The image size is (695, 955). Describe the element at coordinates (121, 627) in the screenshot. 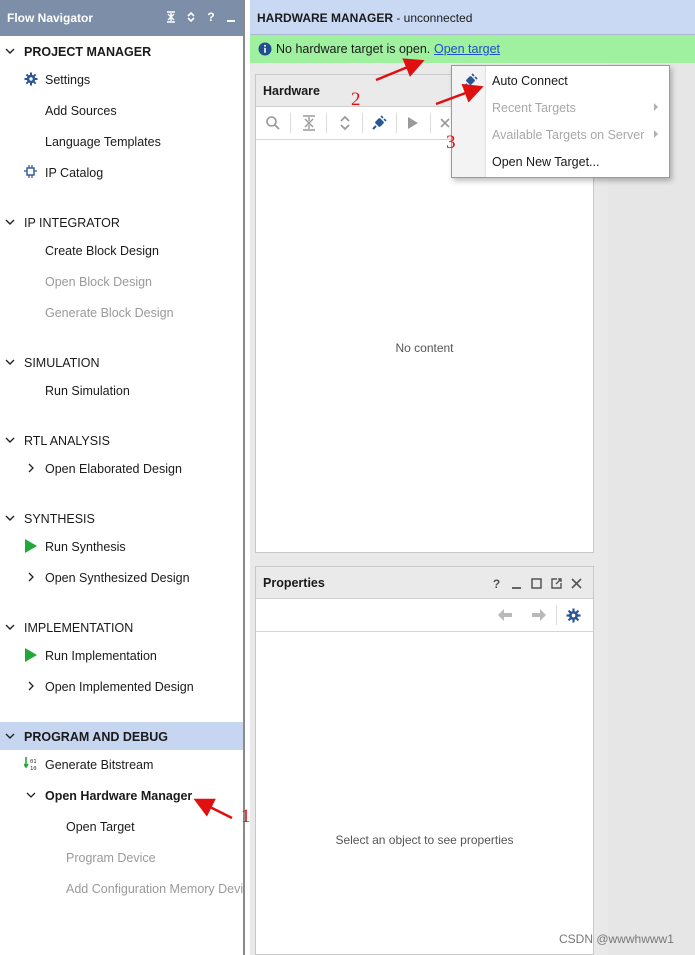

I see `section-implementation: IMPLEMENTATION` at that location.